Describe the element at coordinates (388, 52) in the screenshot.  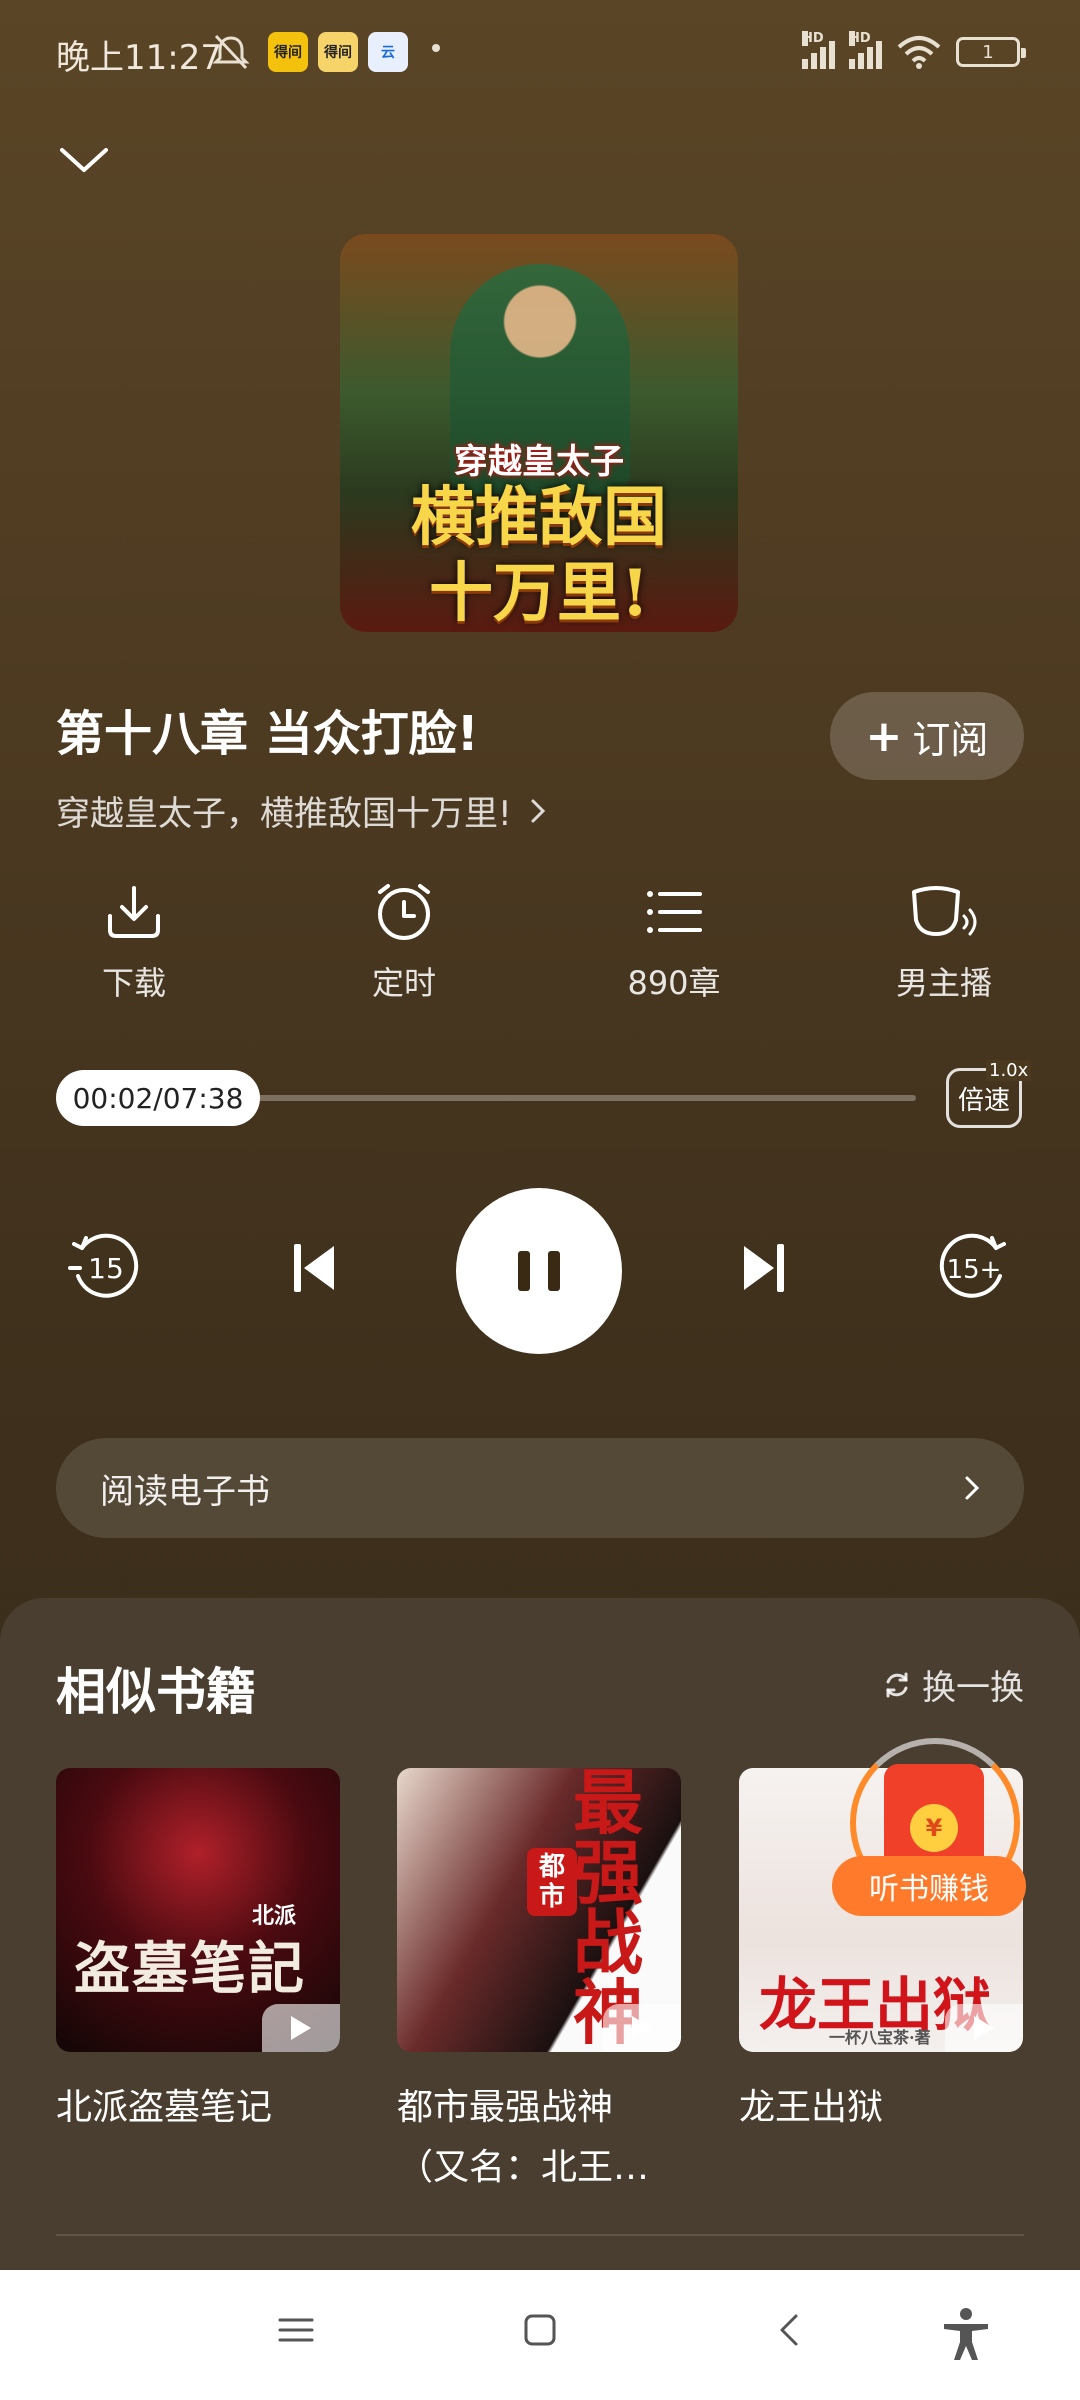
I see `app-badge-cloud: 云` at that location.